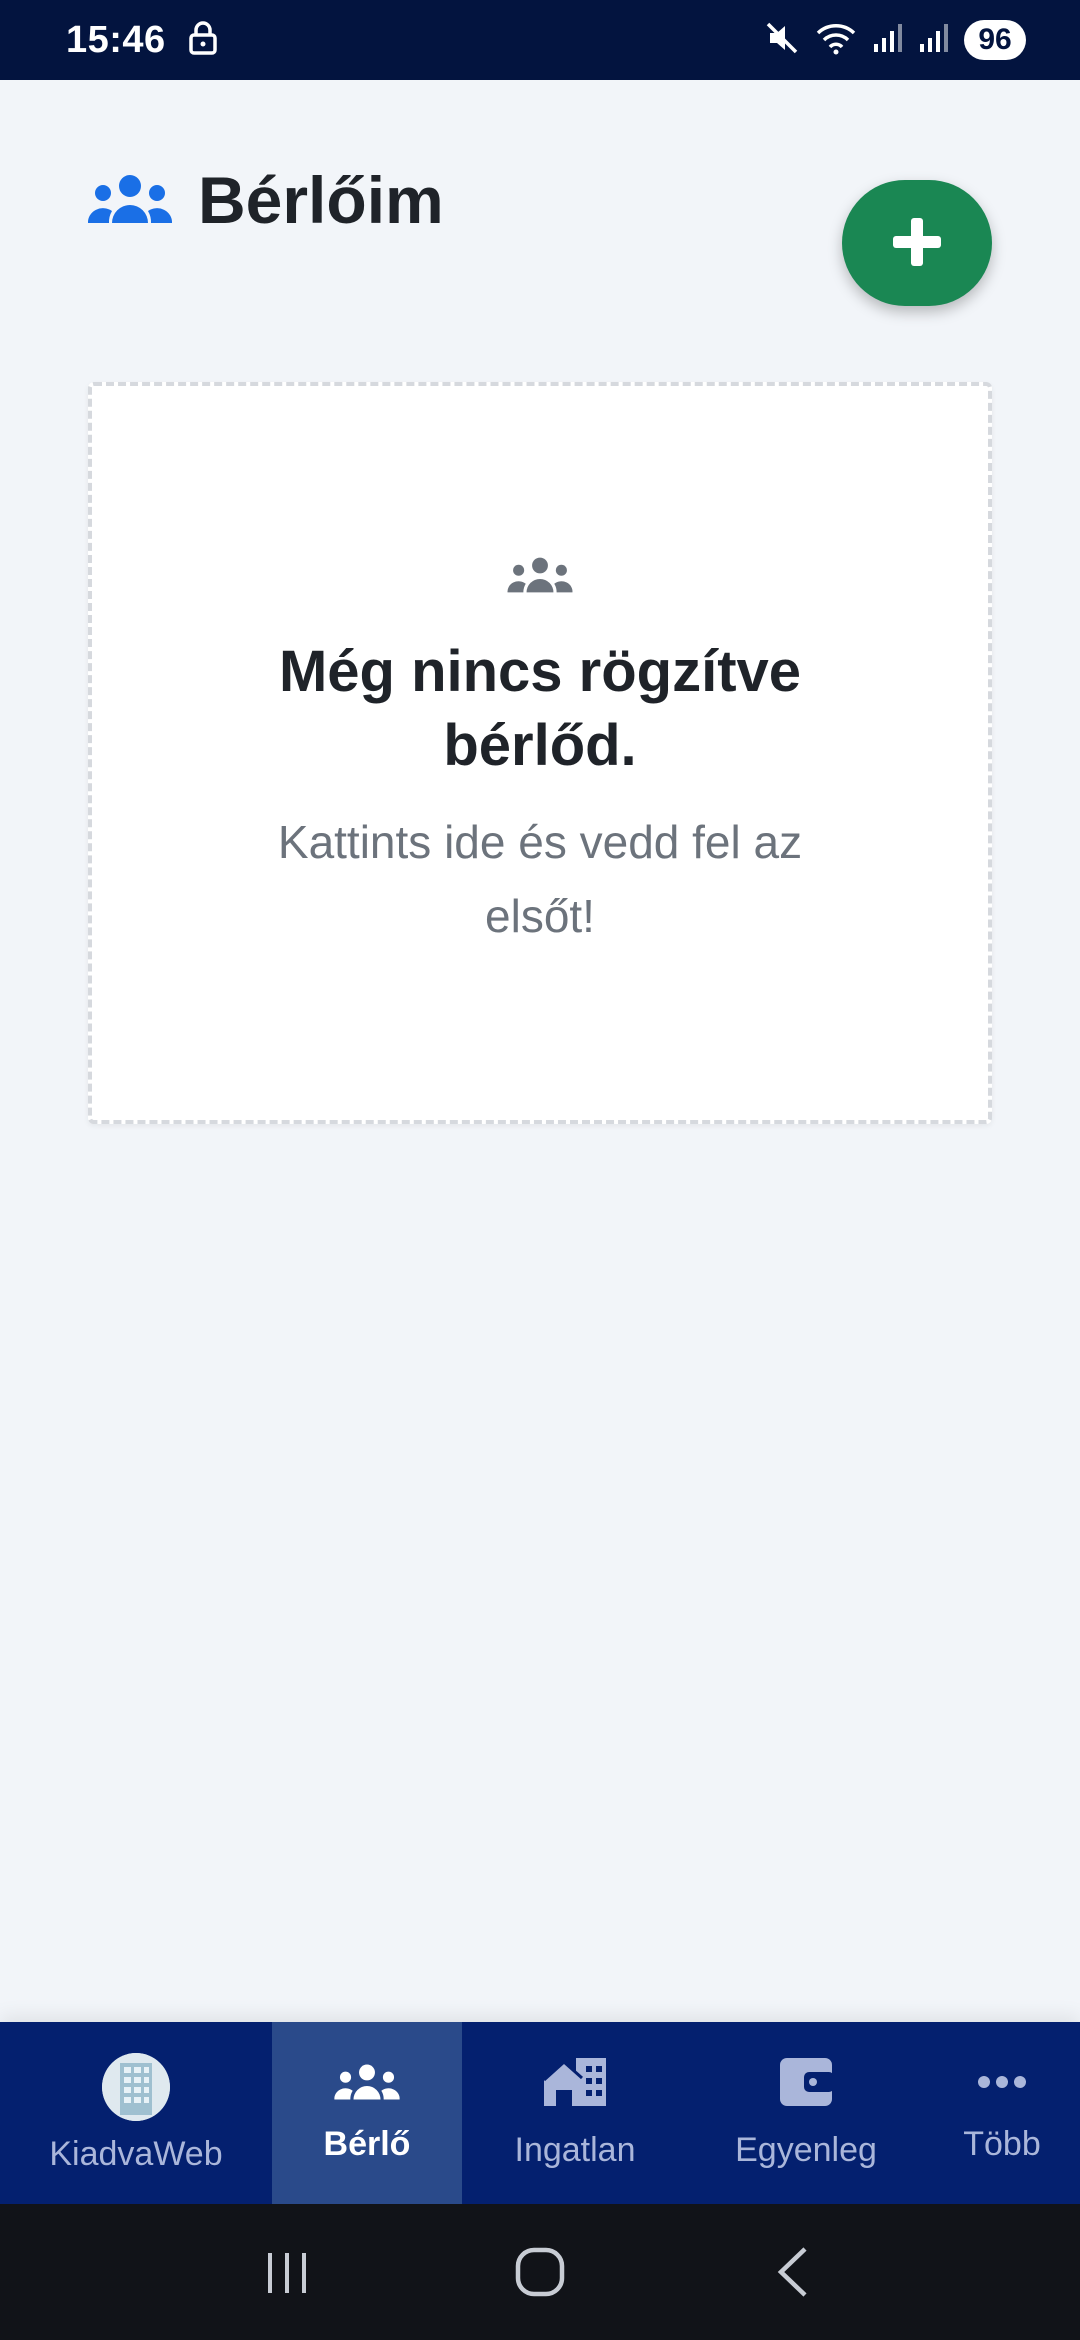 The image size is (1080, 2340). Describe the element at coordinates (782, 40) in the screenshot. I see `mute-icon` at that location.